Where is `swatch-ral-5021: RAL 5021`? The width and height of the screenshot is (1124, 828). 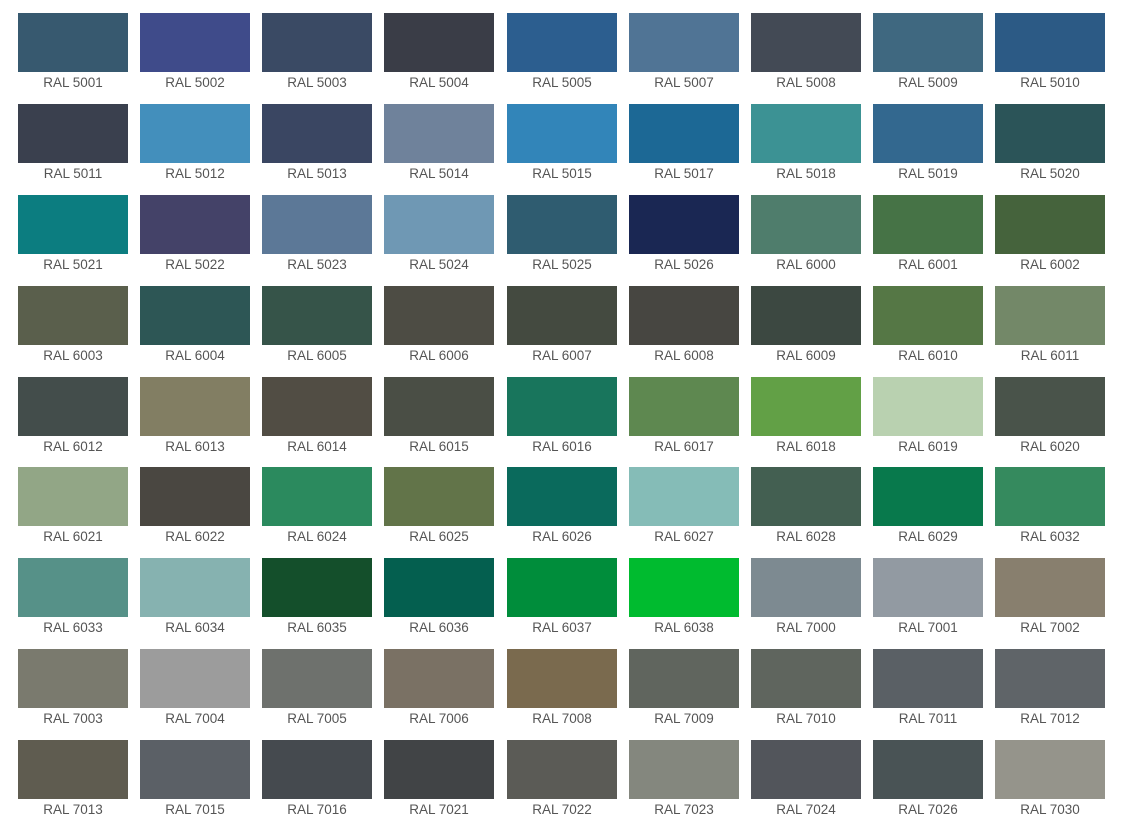 swatch-ral-5021: RAL 5021 is located at coordinates (73, 239).